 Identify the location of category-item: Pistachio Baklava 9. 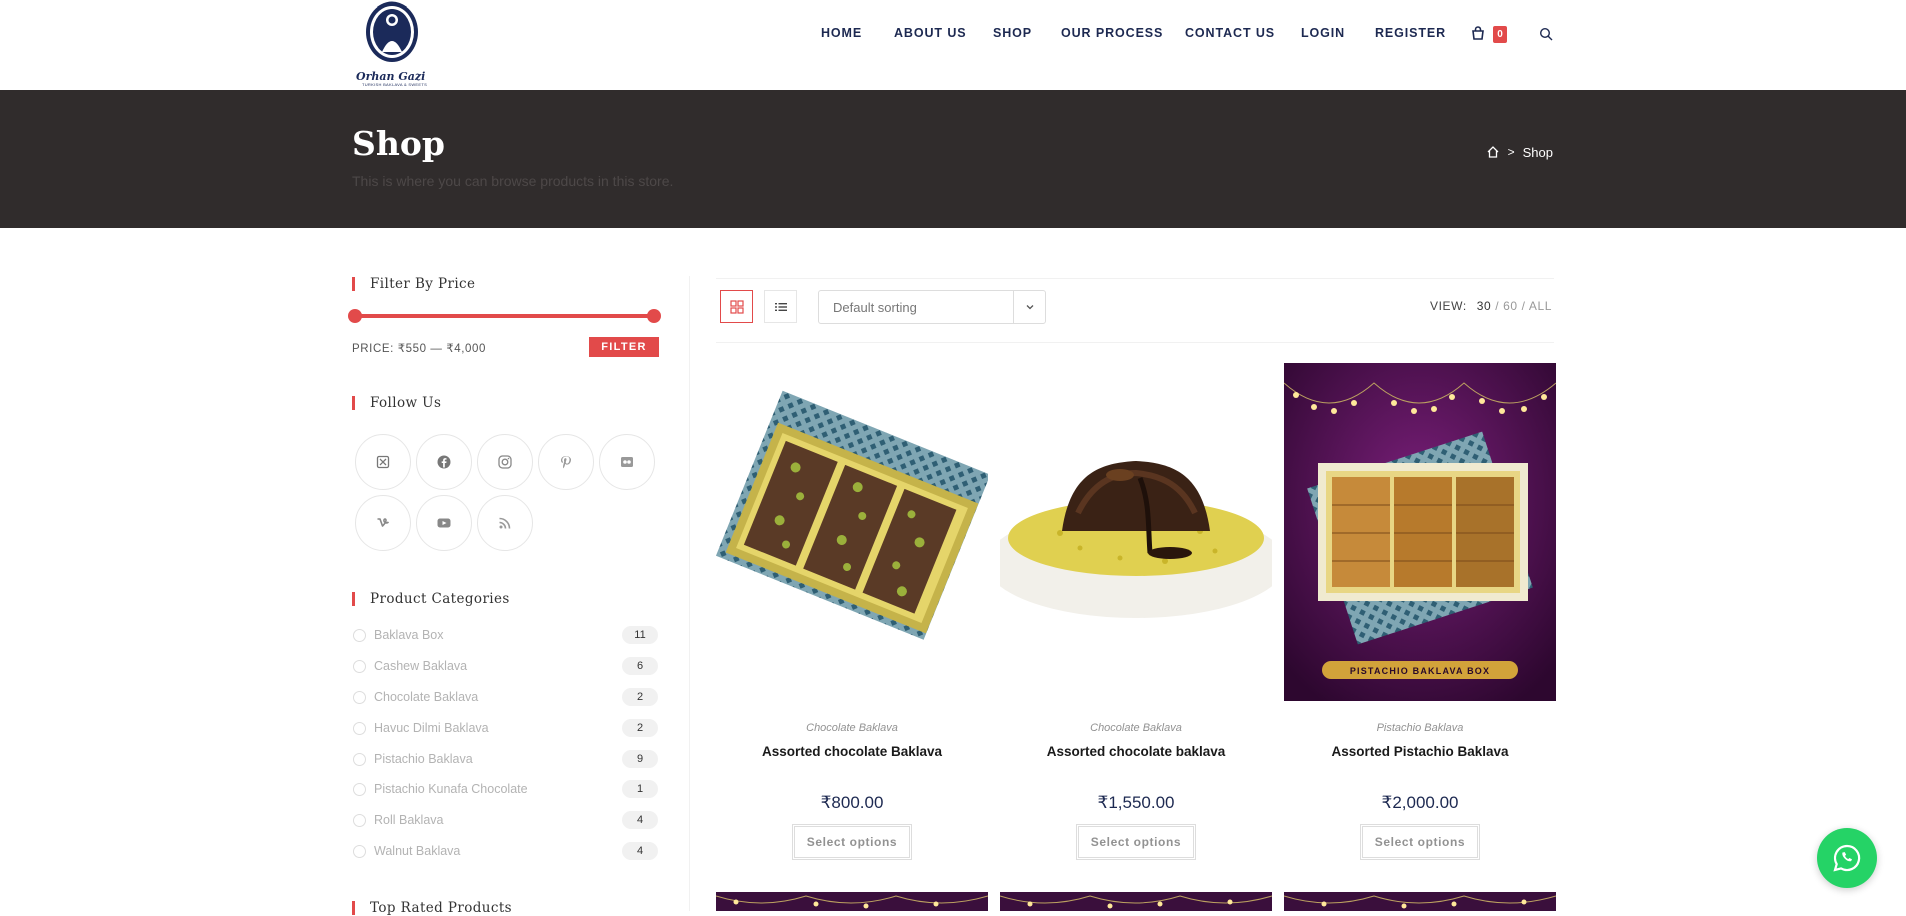
(505, 760).